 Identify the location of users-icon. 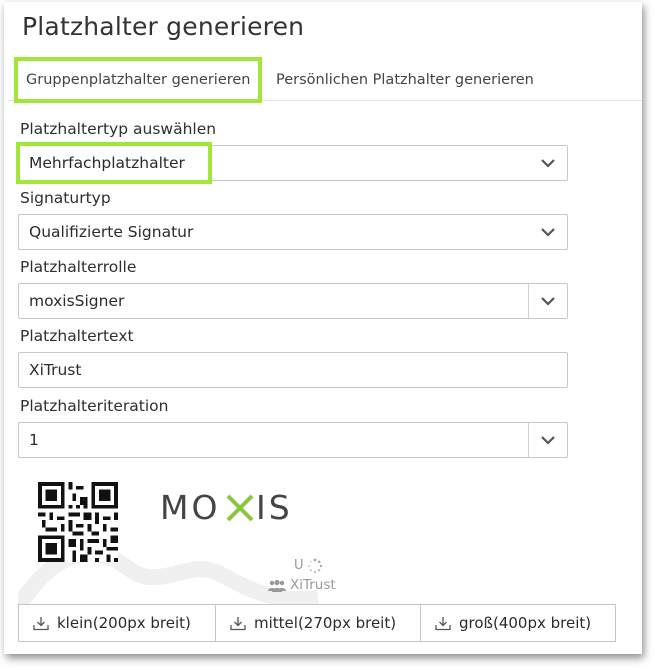
(277, 585).